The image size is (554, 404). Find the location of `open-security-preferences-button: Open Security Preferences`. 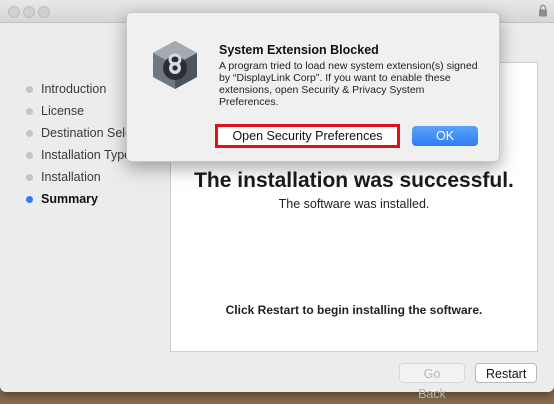

open-security-preferences-button: Open Security Preferences is located at coordinates (307, 136).